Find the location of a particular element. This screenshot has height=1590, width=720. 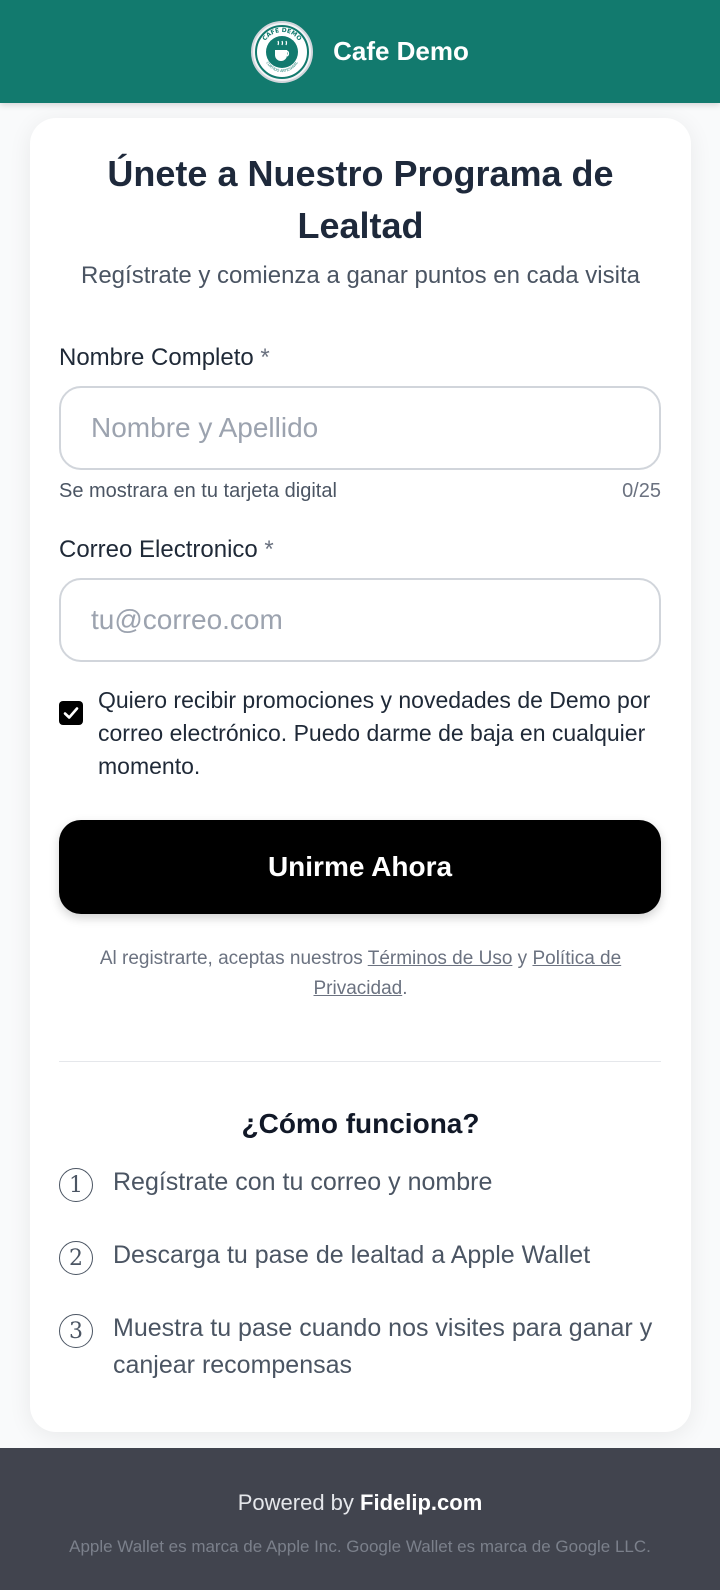

page-title: Únete a Nuestro Programa de Lealtad is located at coordinates (360, 199).